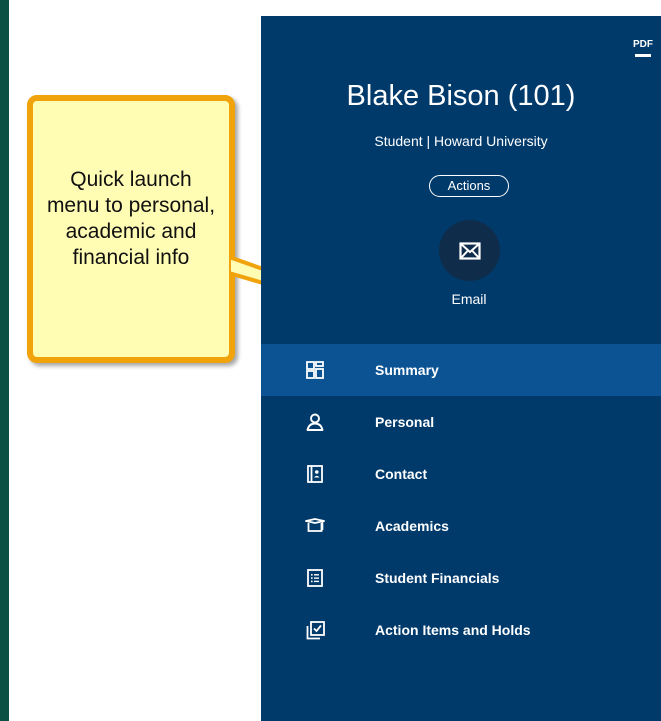  I want to click on pdf-export-button: PDF, so click(643, 51).